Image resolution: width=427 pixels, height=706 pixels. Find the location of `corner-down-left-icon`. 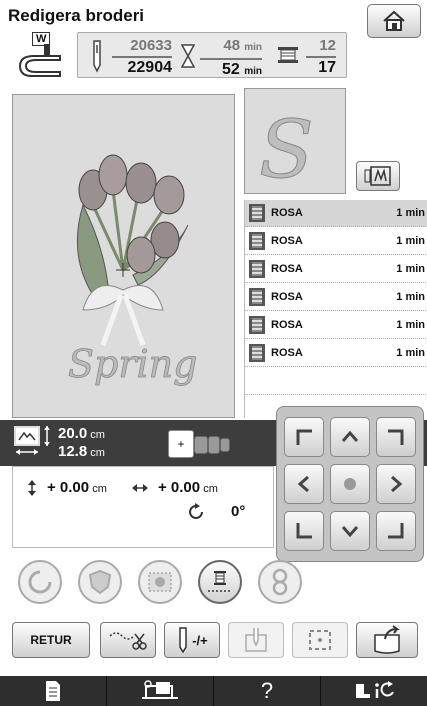

corner-down-left-icon is located at coordinates (304, 531).